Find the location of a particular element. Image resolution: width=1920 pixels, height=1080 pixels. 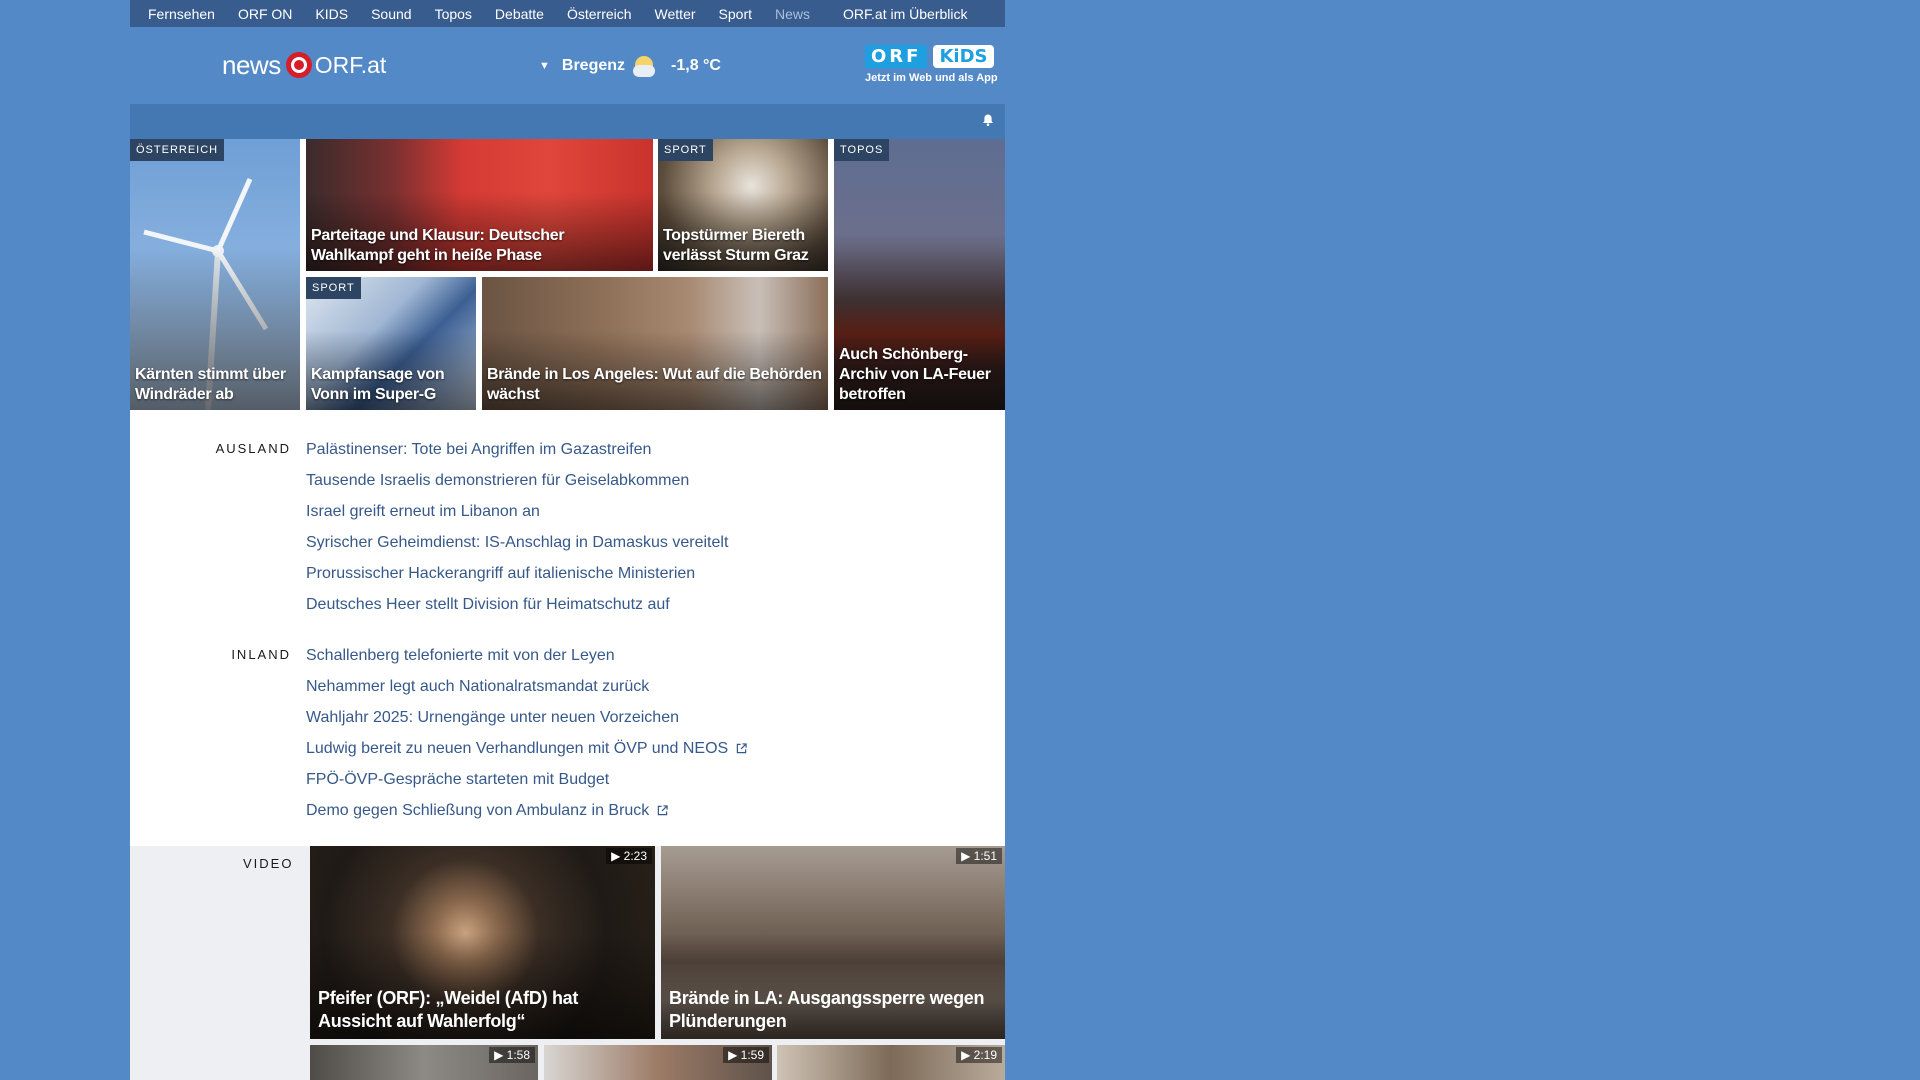

video-tile: ▶ 2:19 is located at coordinates (891, 1062).